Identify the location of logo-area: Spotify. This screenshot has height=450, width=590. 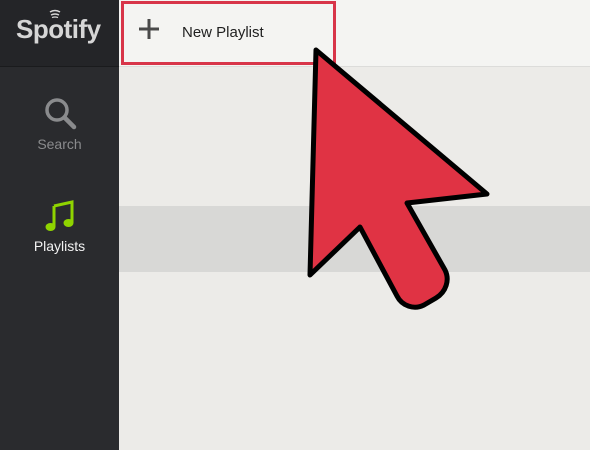
(59, 33).